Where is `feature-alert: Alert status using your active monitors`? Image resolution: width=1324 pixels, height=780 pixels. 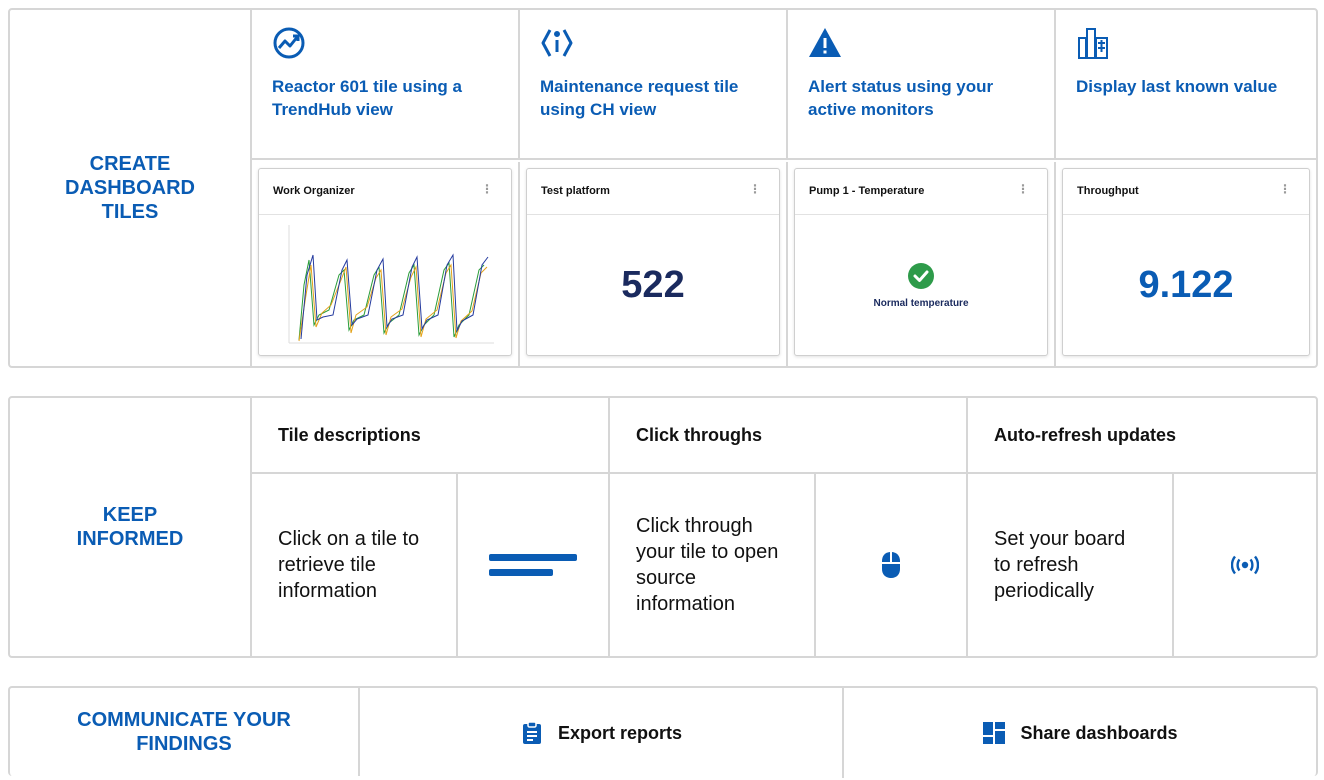
feature-alert: Alert status using your active monitors is located at coordinates (922, 85).